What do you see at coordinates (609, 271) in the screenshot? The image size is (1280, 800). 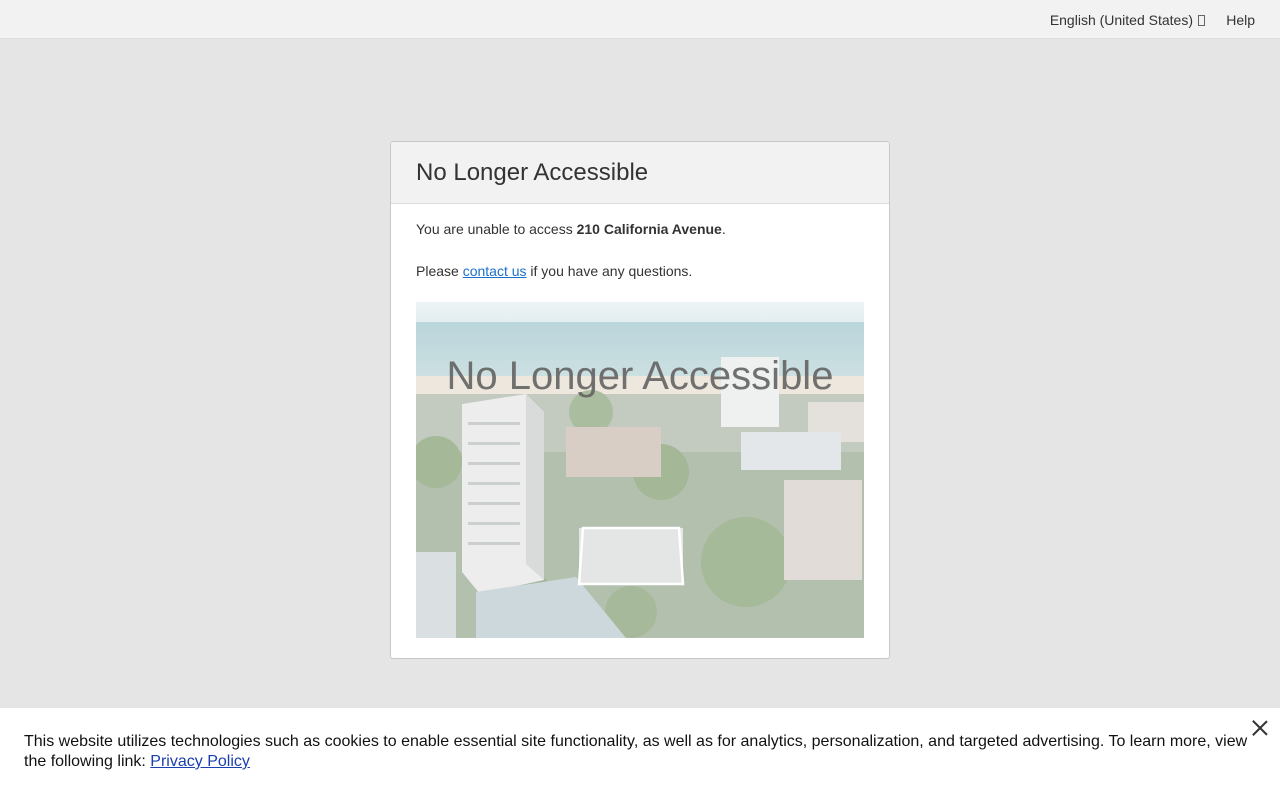 I see `contact-message-suffix: if you have any questions.` at bounding box center [609, 271].